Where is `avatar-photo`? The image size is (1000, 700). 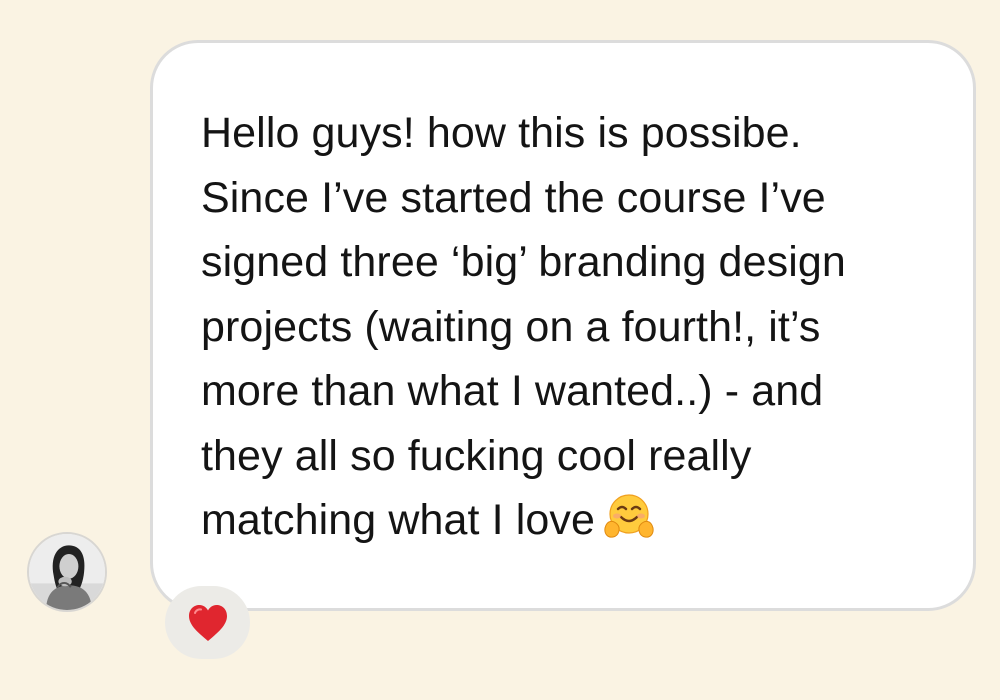
avatar-photo is located at coordinates (67, 572).